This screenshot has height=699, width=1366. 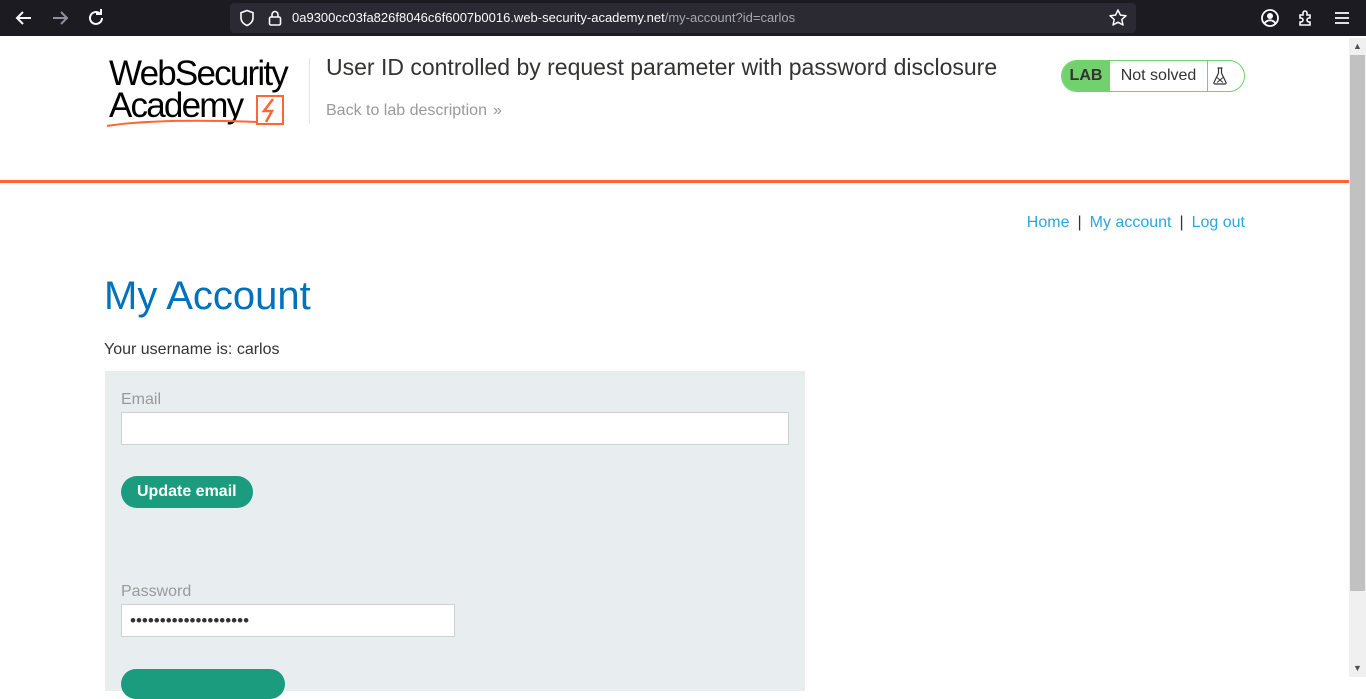 I want to click on top-navigation: Home | My account | Log out, so click(x=1136, y=223).